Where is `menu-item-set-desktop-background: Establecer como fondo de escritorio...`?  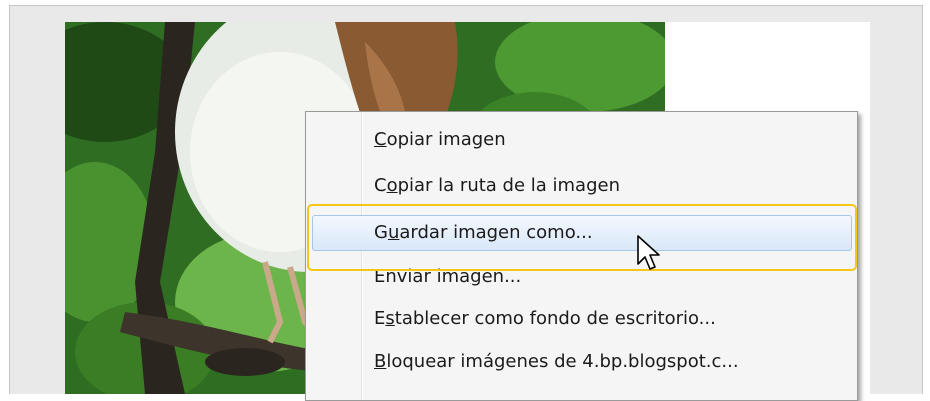 menu-item-set-desktop-background: Establecer como fondo de escritorio... is located at coordinates (545, 319).